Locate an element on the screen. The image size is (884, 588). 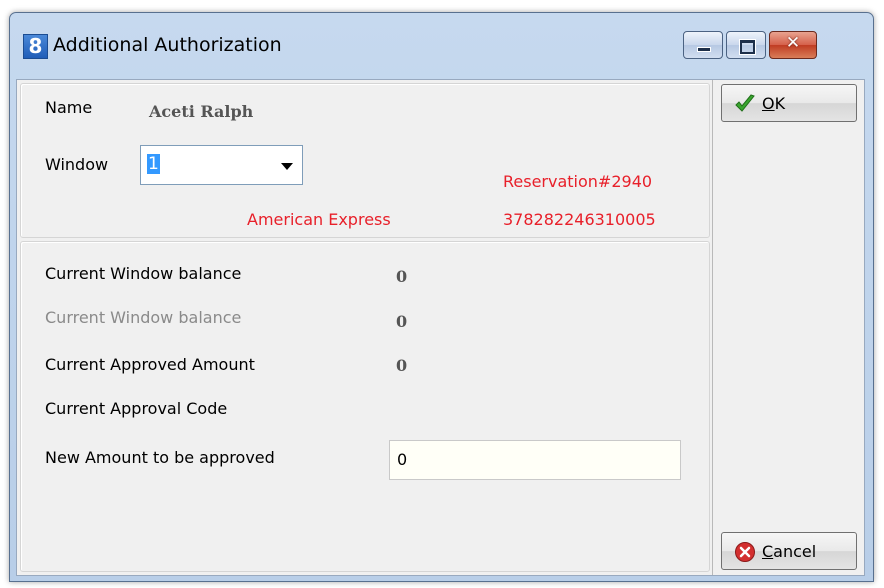
current-approval-code-label: Current Approval Code is located at coordinates (136, 408).